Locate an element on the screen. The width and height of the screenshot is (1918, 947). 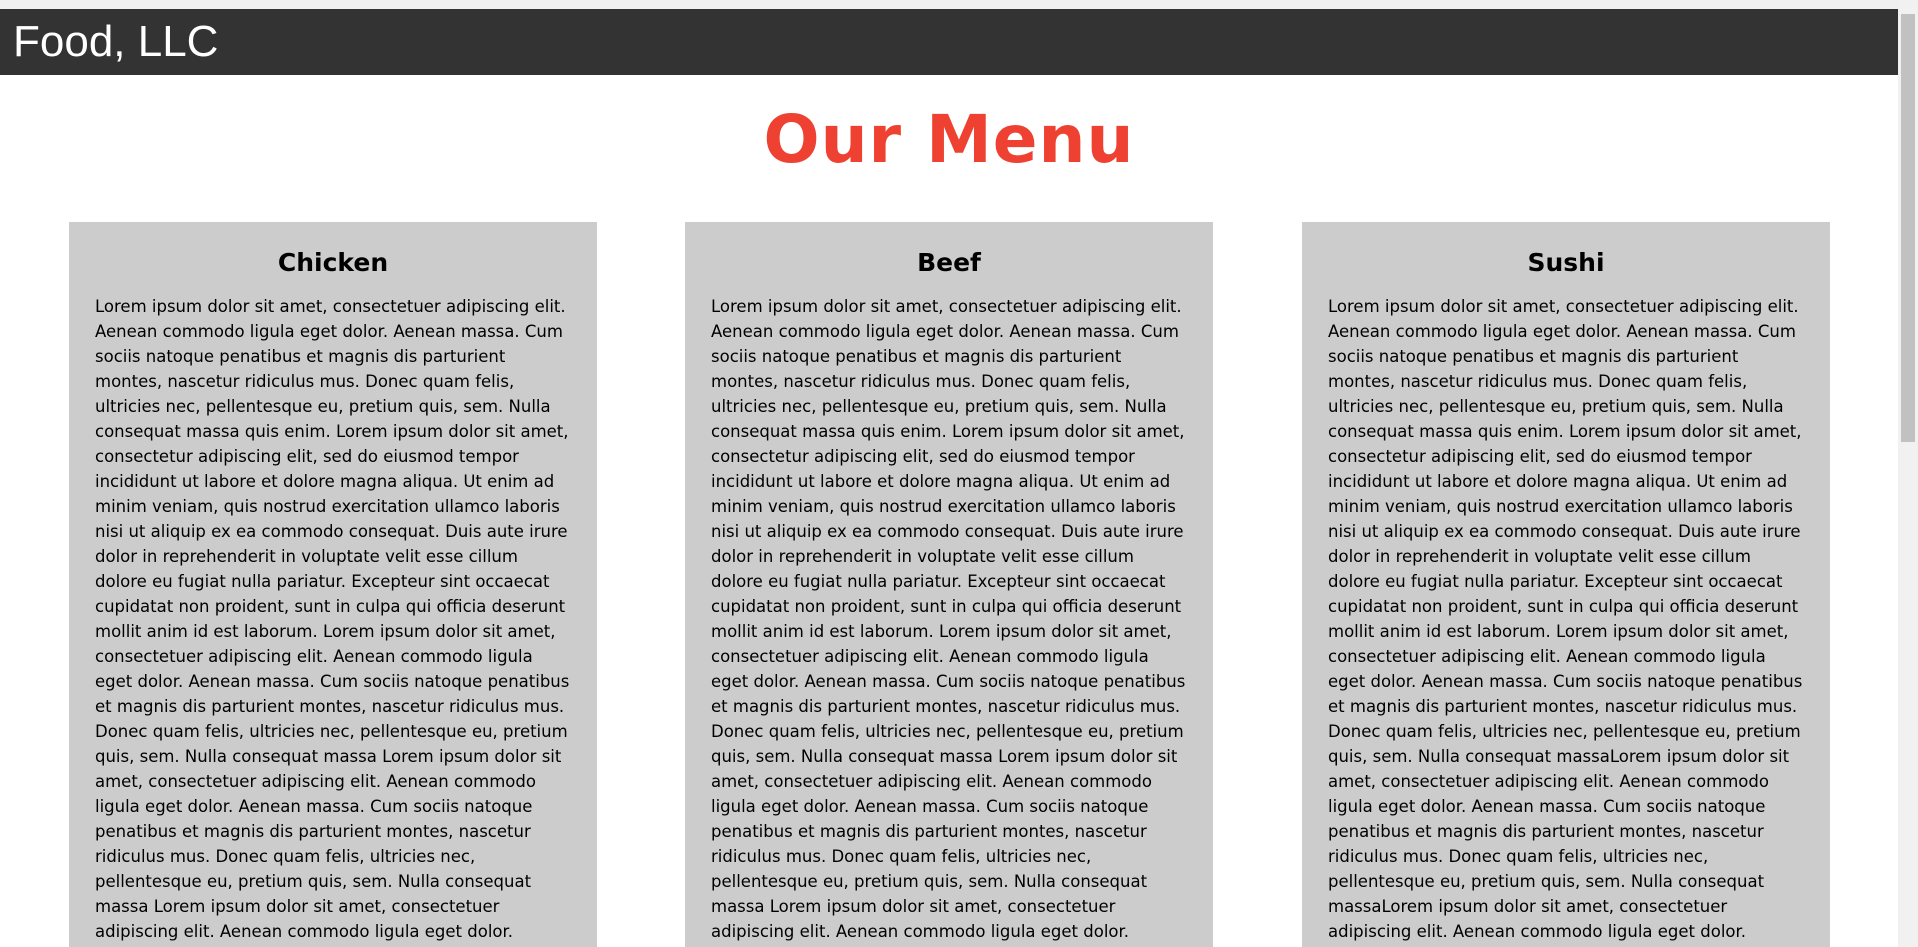
section-heading: Beef is located at coordinates (949, 262).